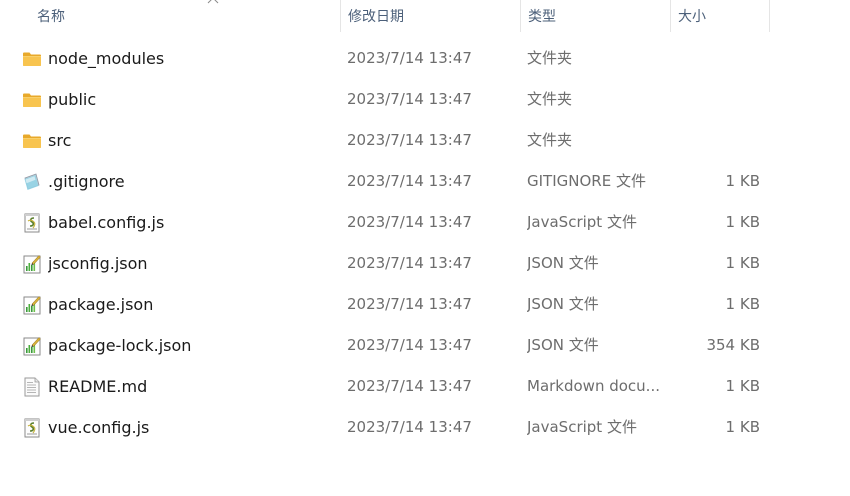  What do you see at coordinates (99, 427) in the screenshot?
I see `file-name: vue.config.js` at bounding box center [99, 427].